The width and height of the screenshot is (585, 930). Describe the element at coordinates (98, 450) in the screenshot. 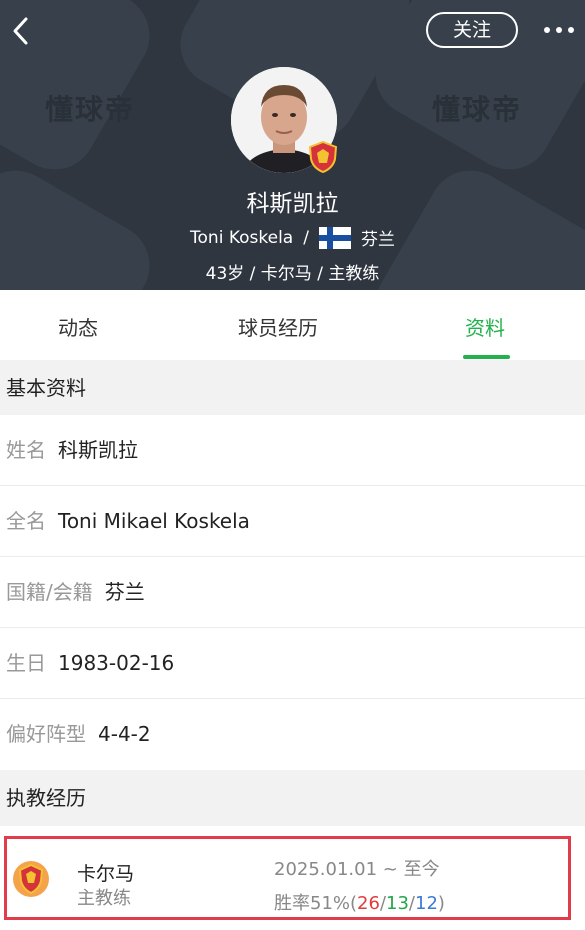

I see `info-value: 科斯凯拉` at that location.